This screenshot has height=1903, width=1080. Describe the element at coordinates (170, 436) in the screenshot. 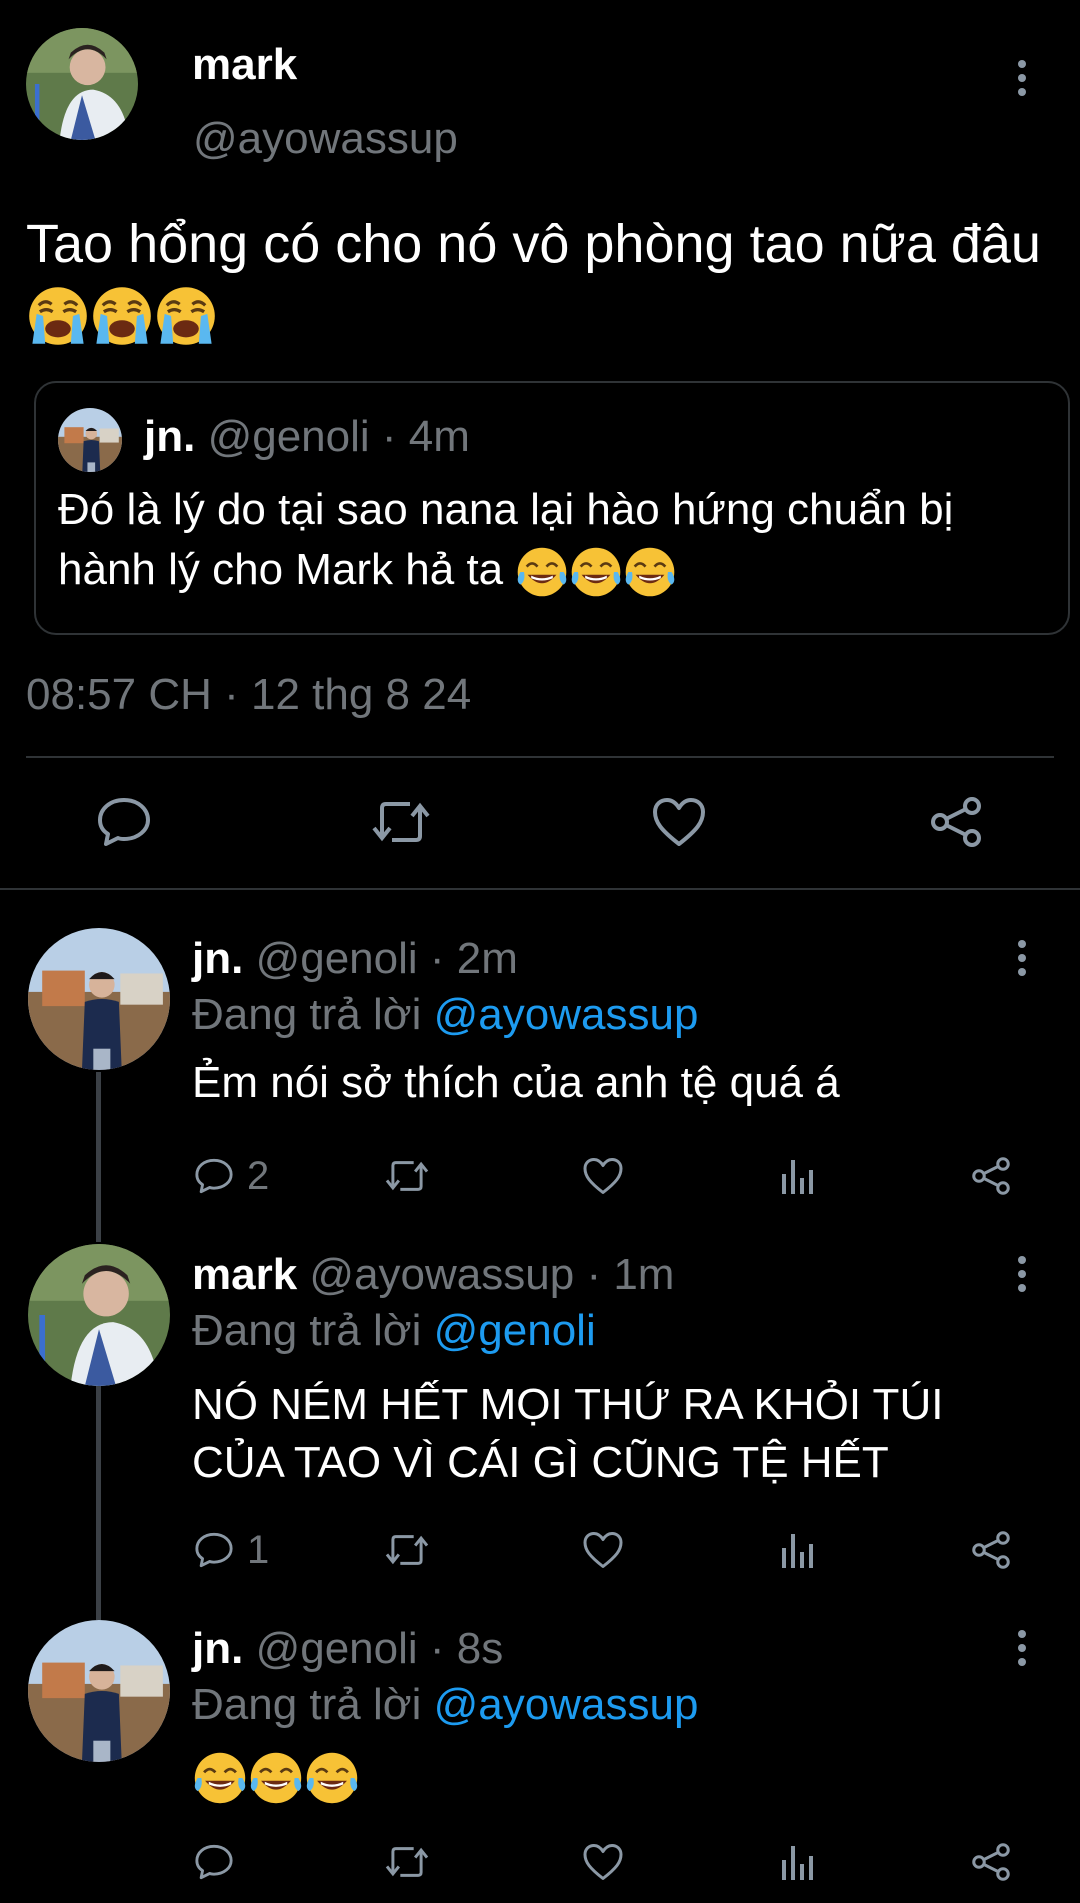

I see `quoted-display-name: jn.` at that location.